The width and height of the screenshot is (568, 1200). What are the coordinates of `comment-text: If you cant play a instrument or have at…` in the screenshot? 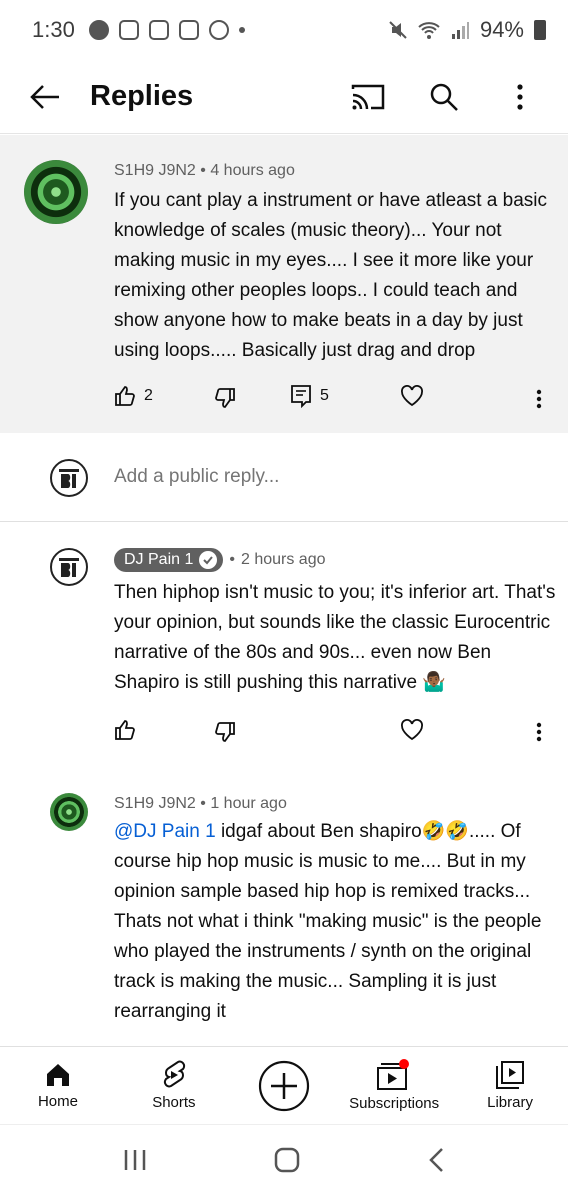 It's located at (331, 275).